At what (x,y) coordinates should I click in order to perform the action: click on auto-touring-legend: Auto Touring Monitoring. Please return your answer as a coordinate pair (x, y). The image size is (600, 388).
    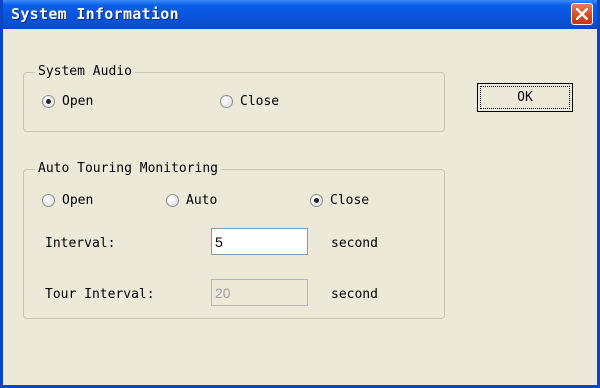
    Looking at the image, I should click on (128, 168).